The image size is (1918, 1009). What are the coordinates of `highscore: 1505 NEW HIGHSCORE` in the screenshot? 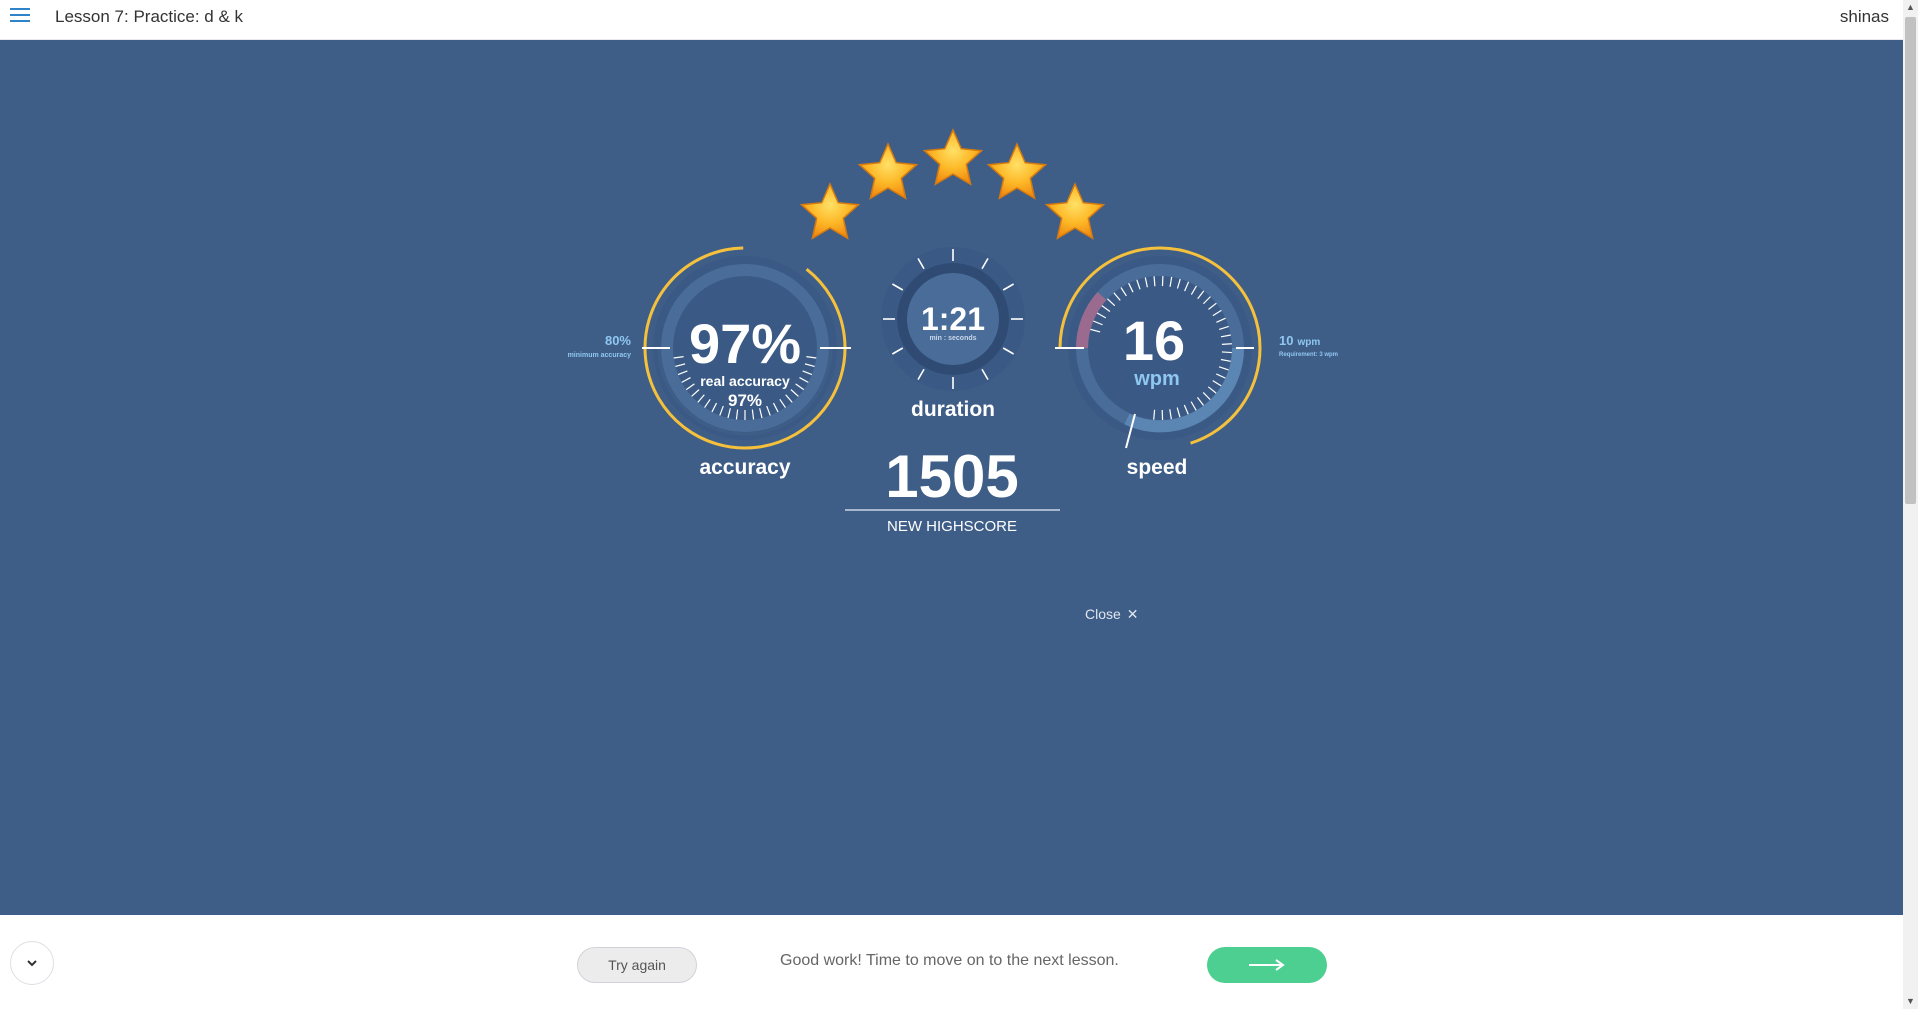 It's located at (952, 489).